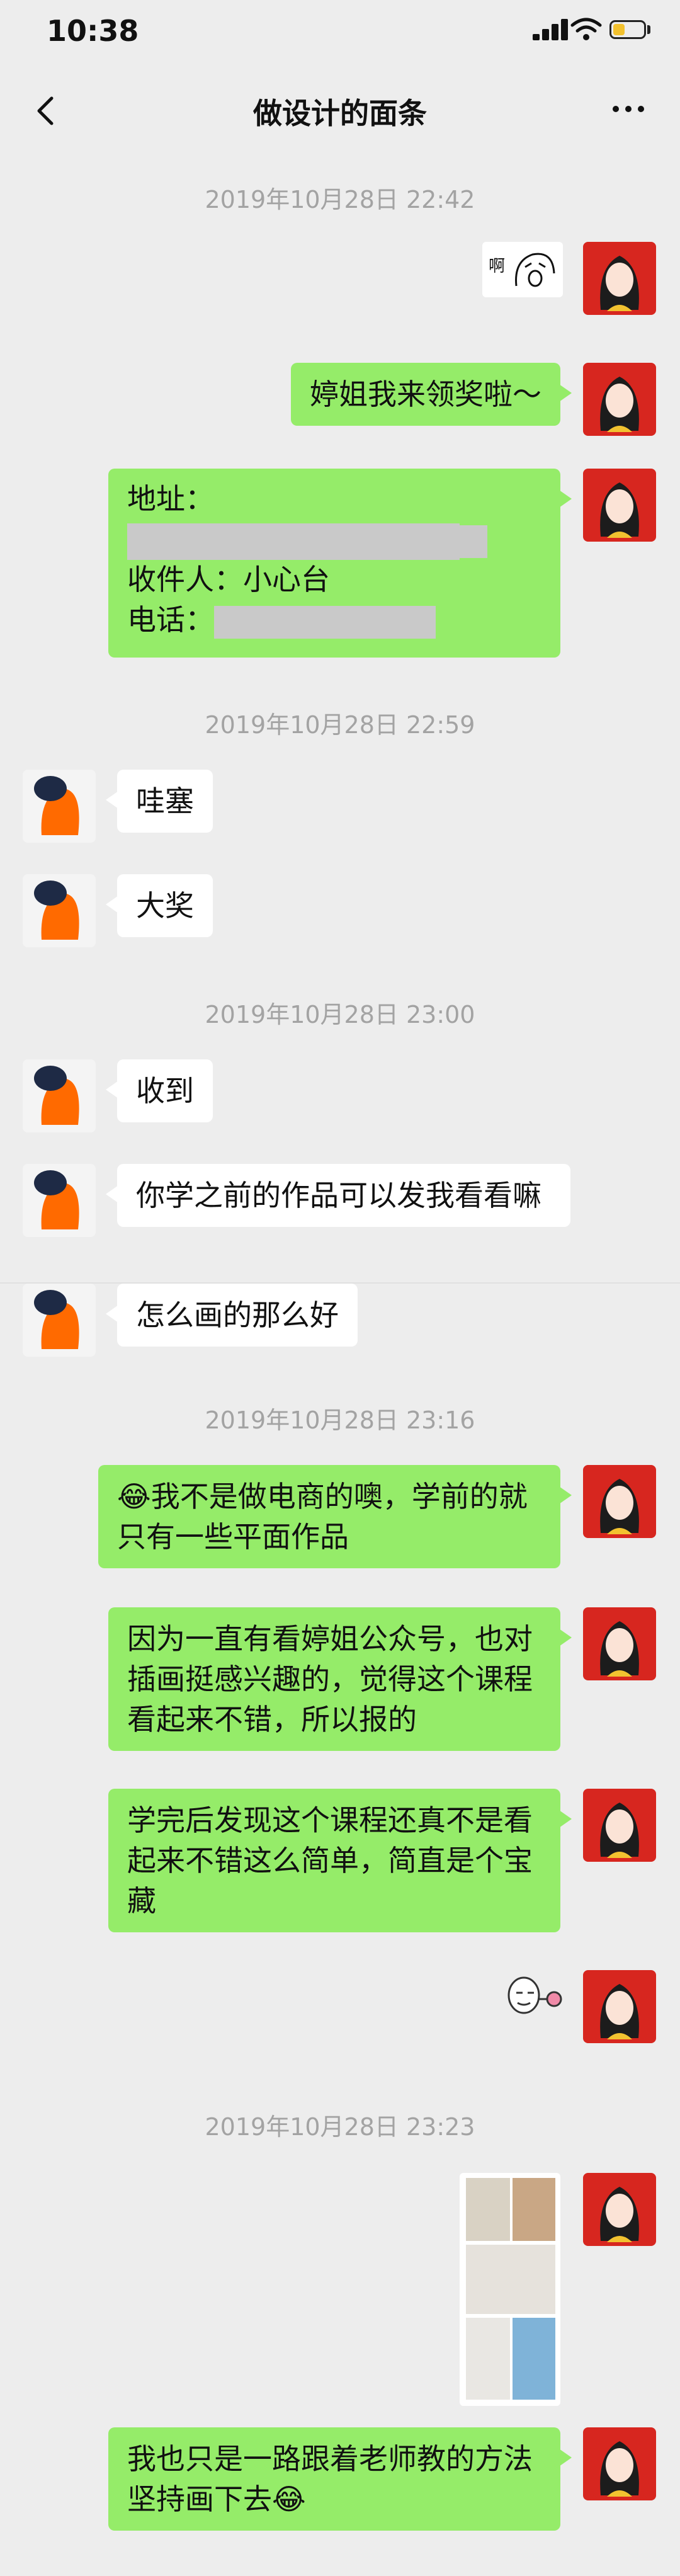 The height and width of the screenshot is (2576, 680). I want to click on timestamp: 2019年10月28日 23:16, so click(340, 1420).